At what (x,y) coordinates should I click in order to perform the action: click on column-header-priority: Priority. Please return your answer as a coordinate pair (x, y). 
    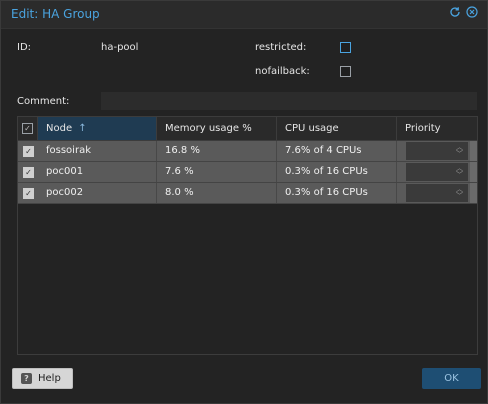
    Looking at the image, I should click on (437, 128).